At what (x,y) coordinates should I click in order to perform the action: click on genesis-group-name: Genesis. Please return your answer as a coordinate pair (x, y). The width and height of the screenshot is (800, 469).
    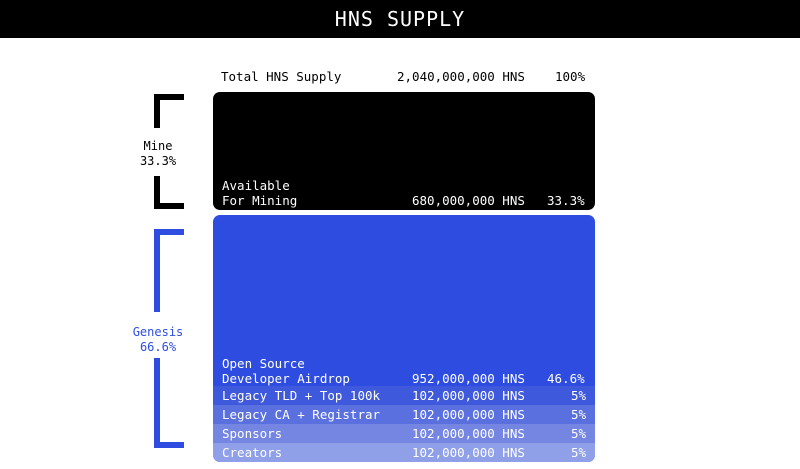
    Looking at the image, I should click on (158, 332).